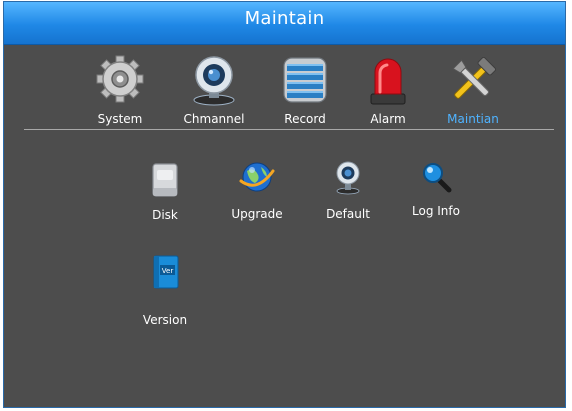 The image size is (572, 411). What do you see at coordinates (214, 81) in the screenshot?
I see `camera-icon` at bounding box center [214, 81].